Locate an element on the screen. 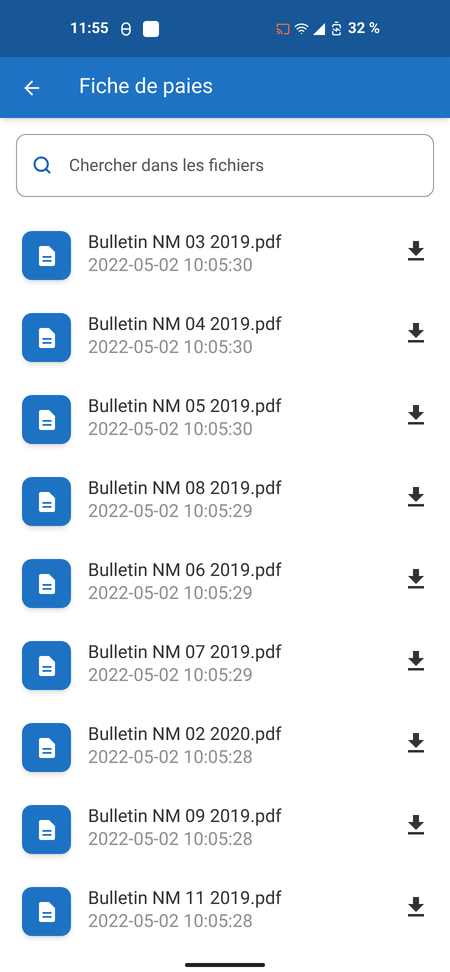  search-icon is located at coordinates (42, 165).